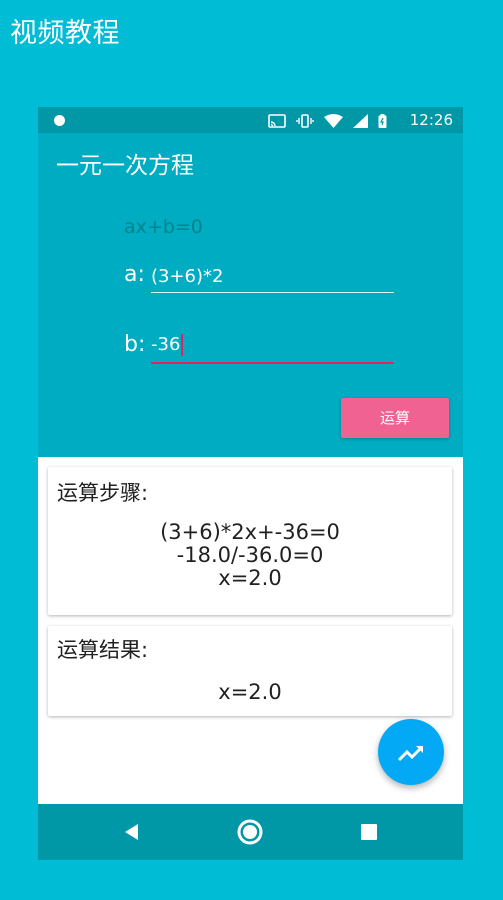 The height and width of the screenshot is (900, 503). I want to click on b-label: b:, so click(135, 344).